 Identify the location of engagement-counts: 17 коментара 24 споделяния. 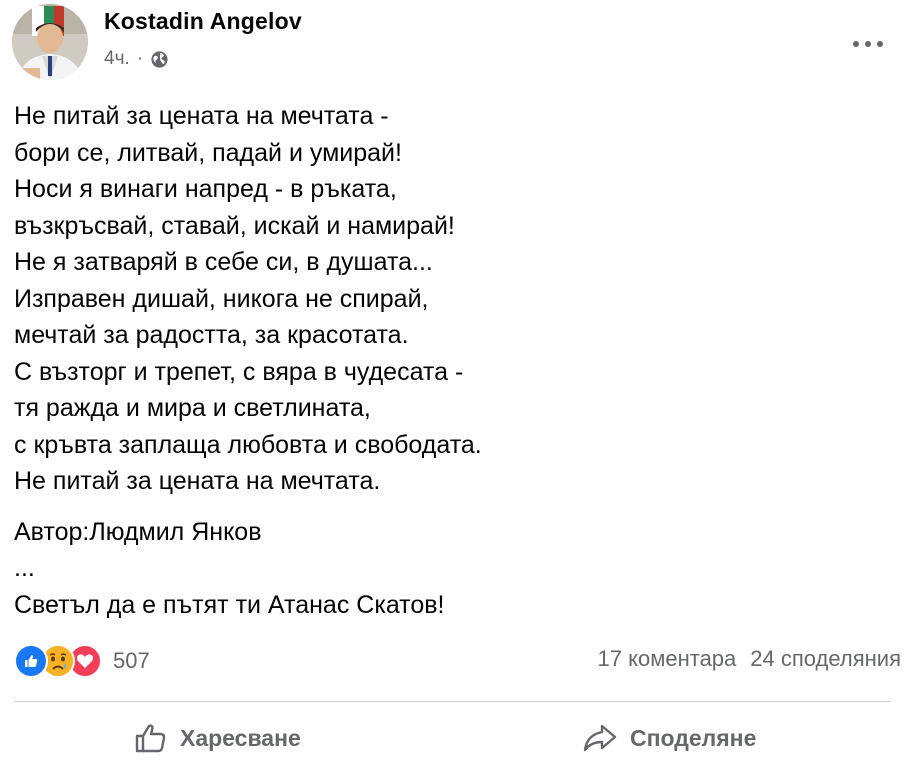
(749, 659).